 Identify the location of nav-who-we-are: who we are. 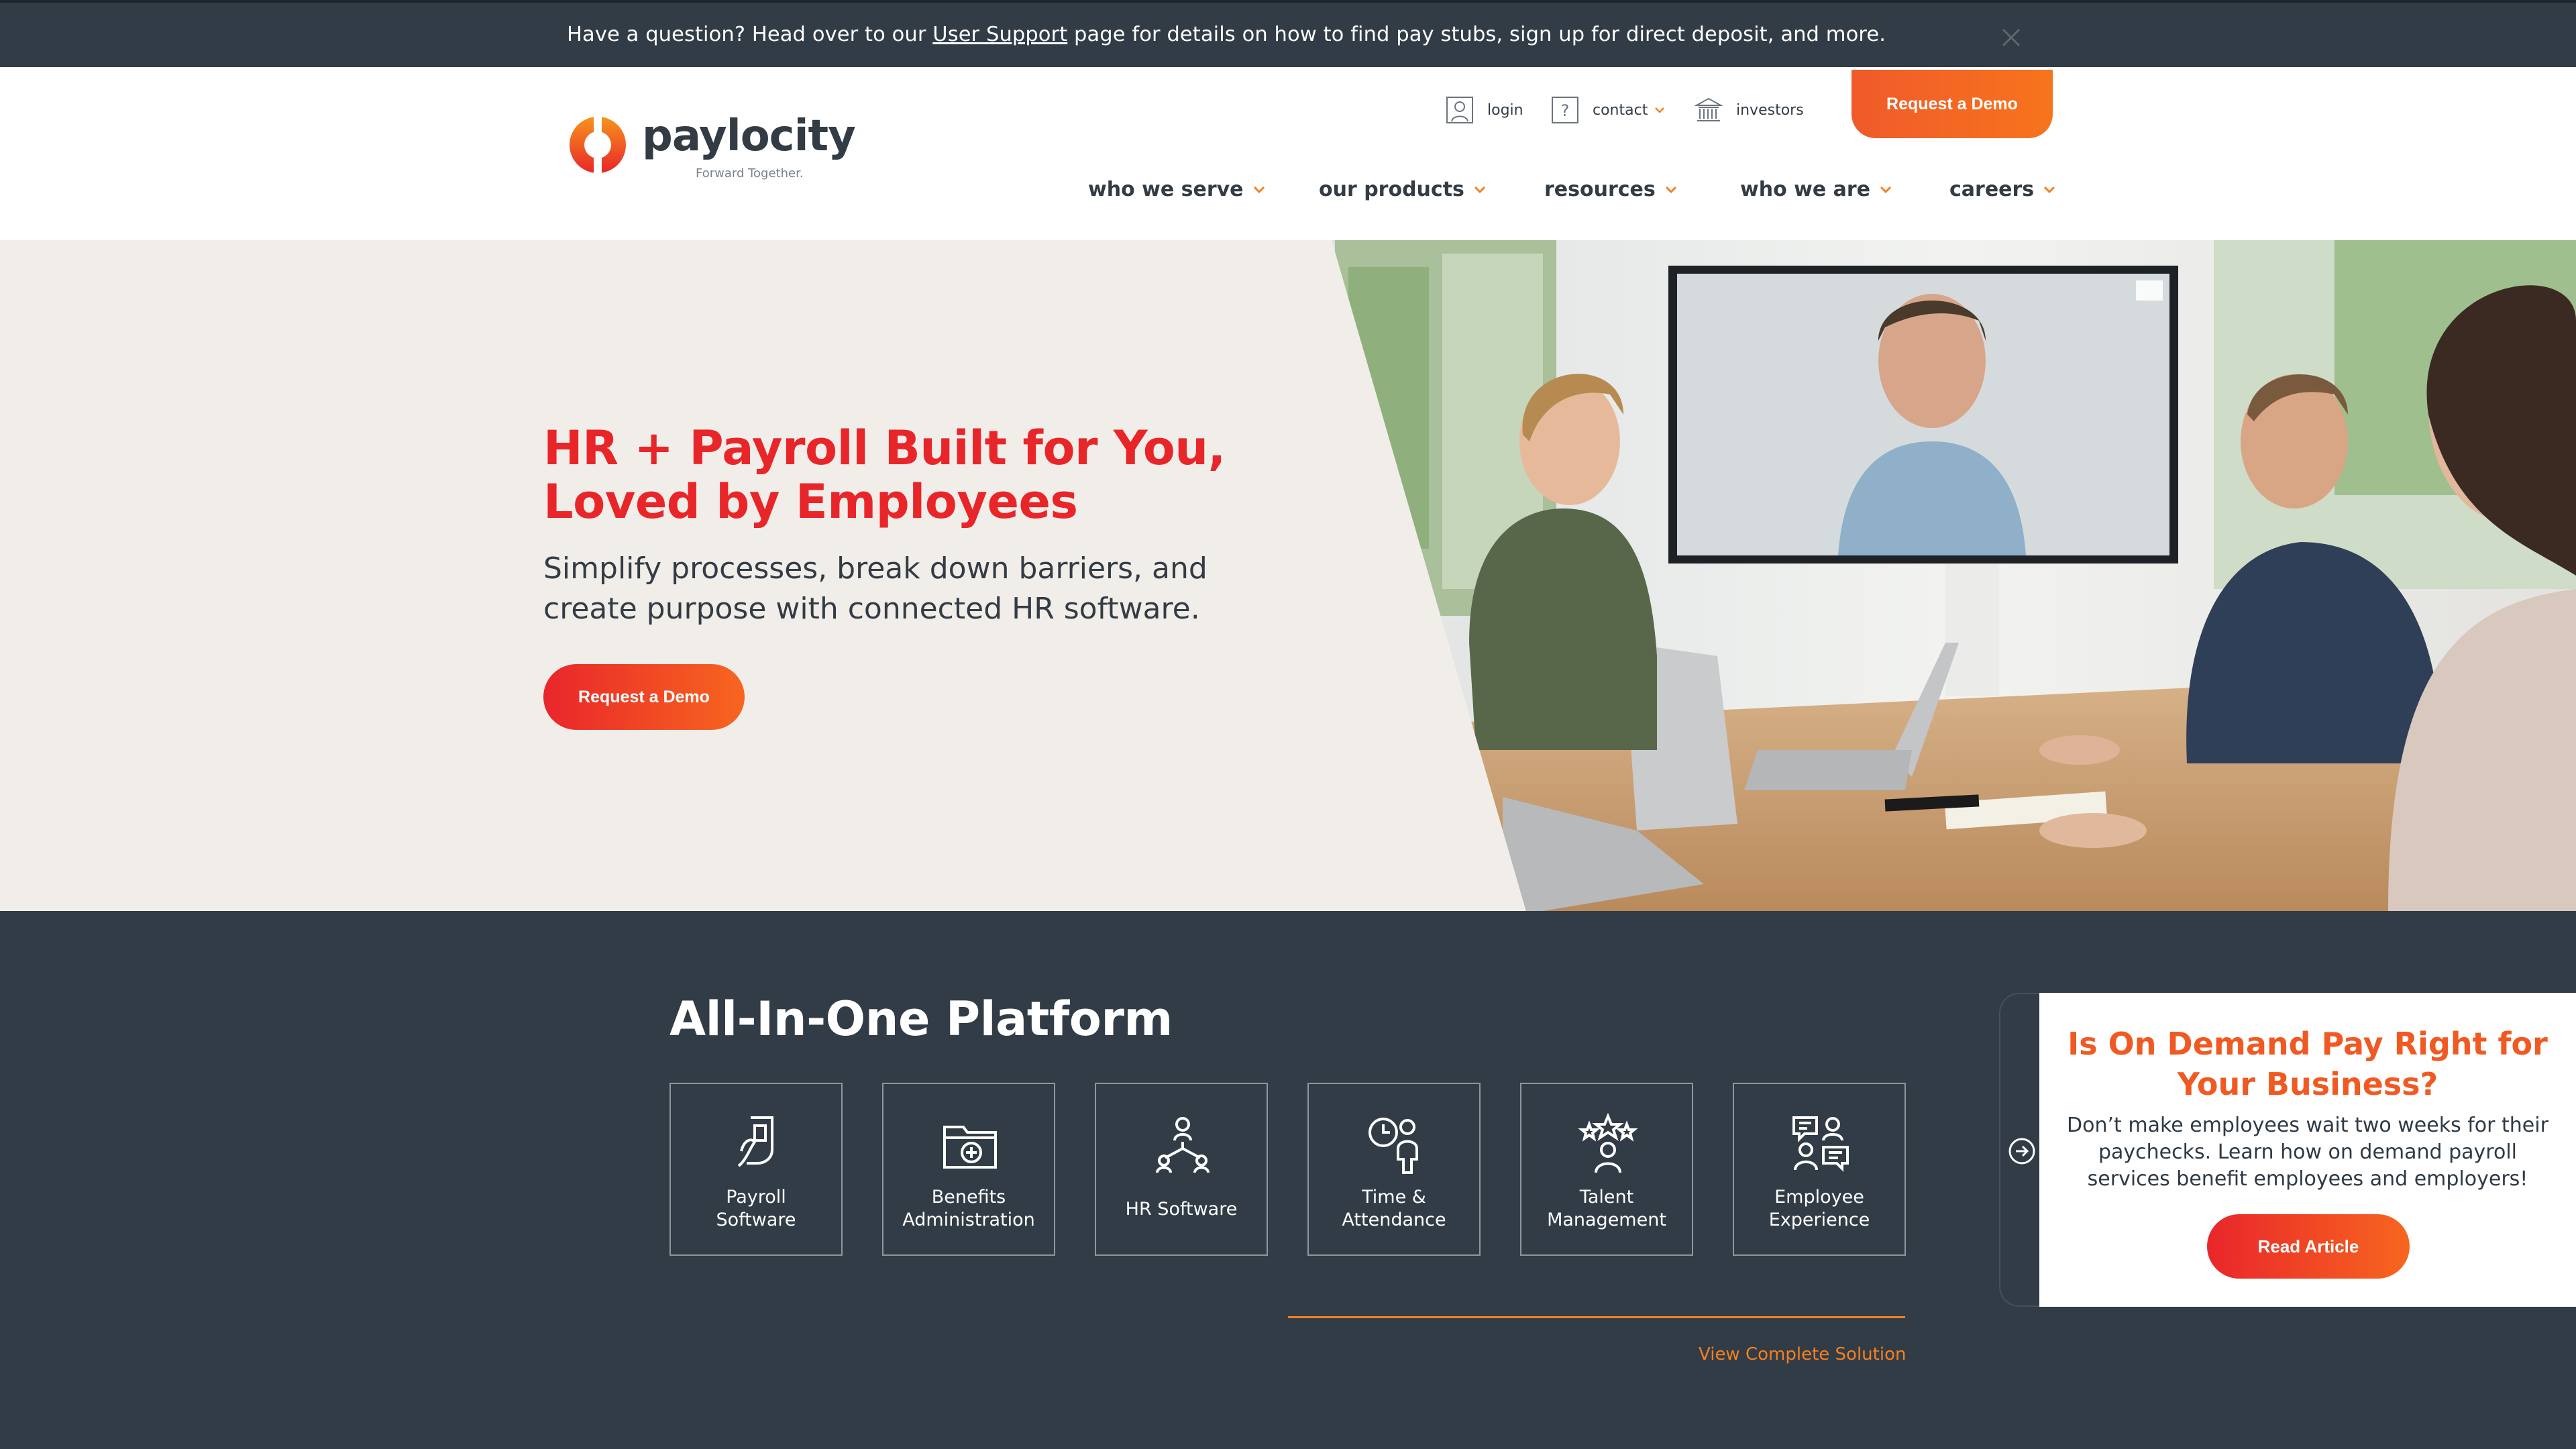
(1816, 189).